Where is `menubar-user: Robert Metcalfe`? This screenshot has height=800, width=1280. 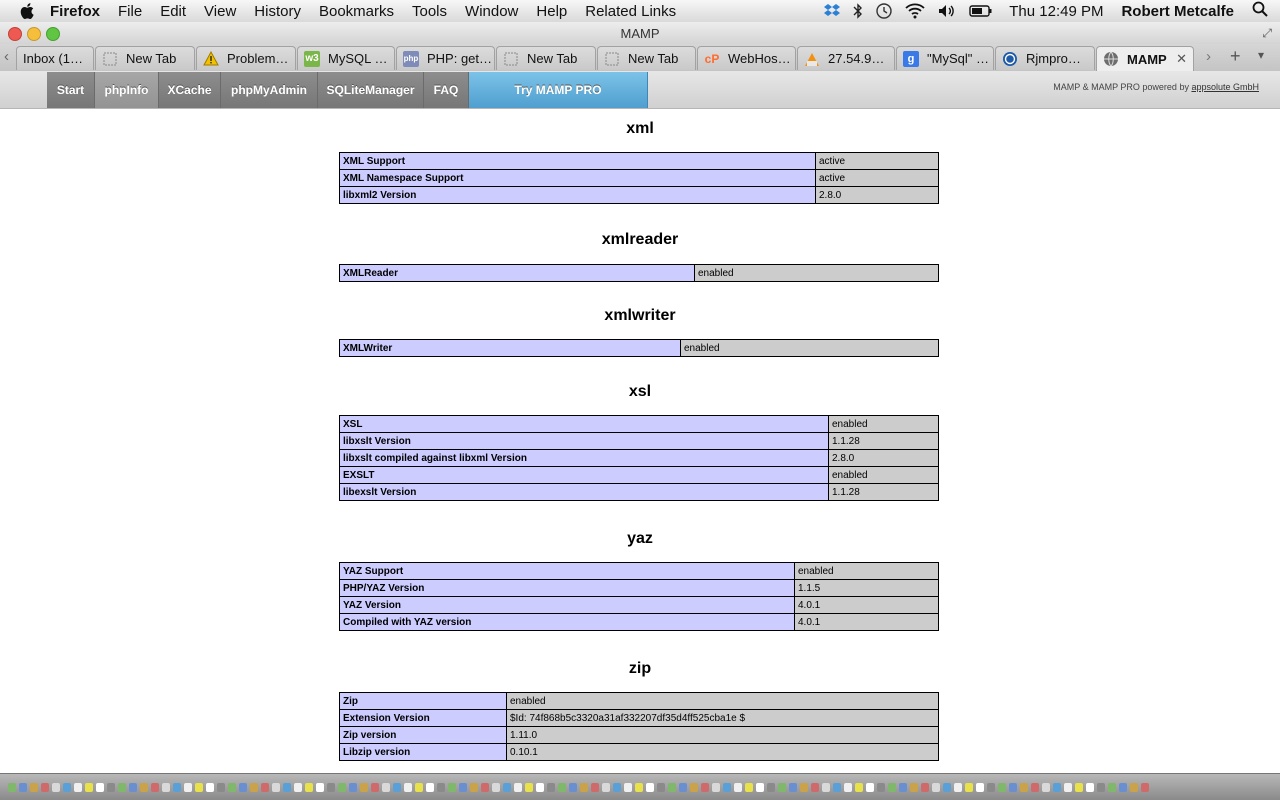
menubar-user: Robert Metcalfe is located at coordinates (1177, 11).